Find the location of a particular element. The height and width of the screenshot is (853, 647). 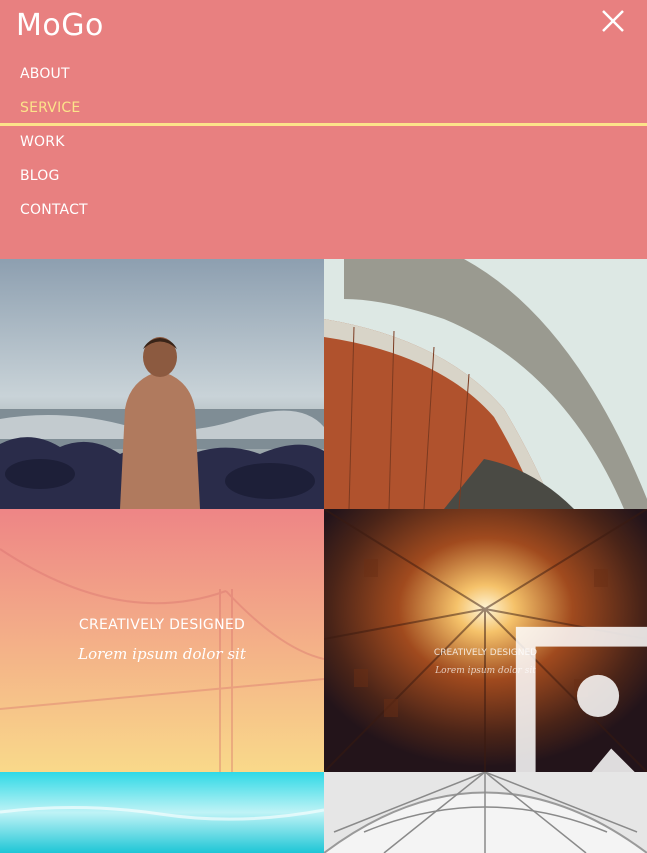

nav-item-work: WORK is located at coordinates (323, 142).